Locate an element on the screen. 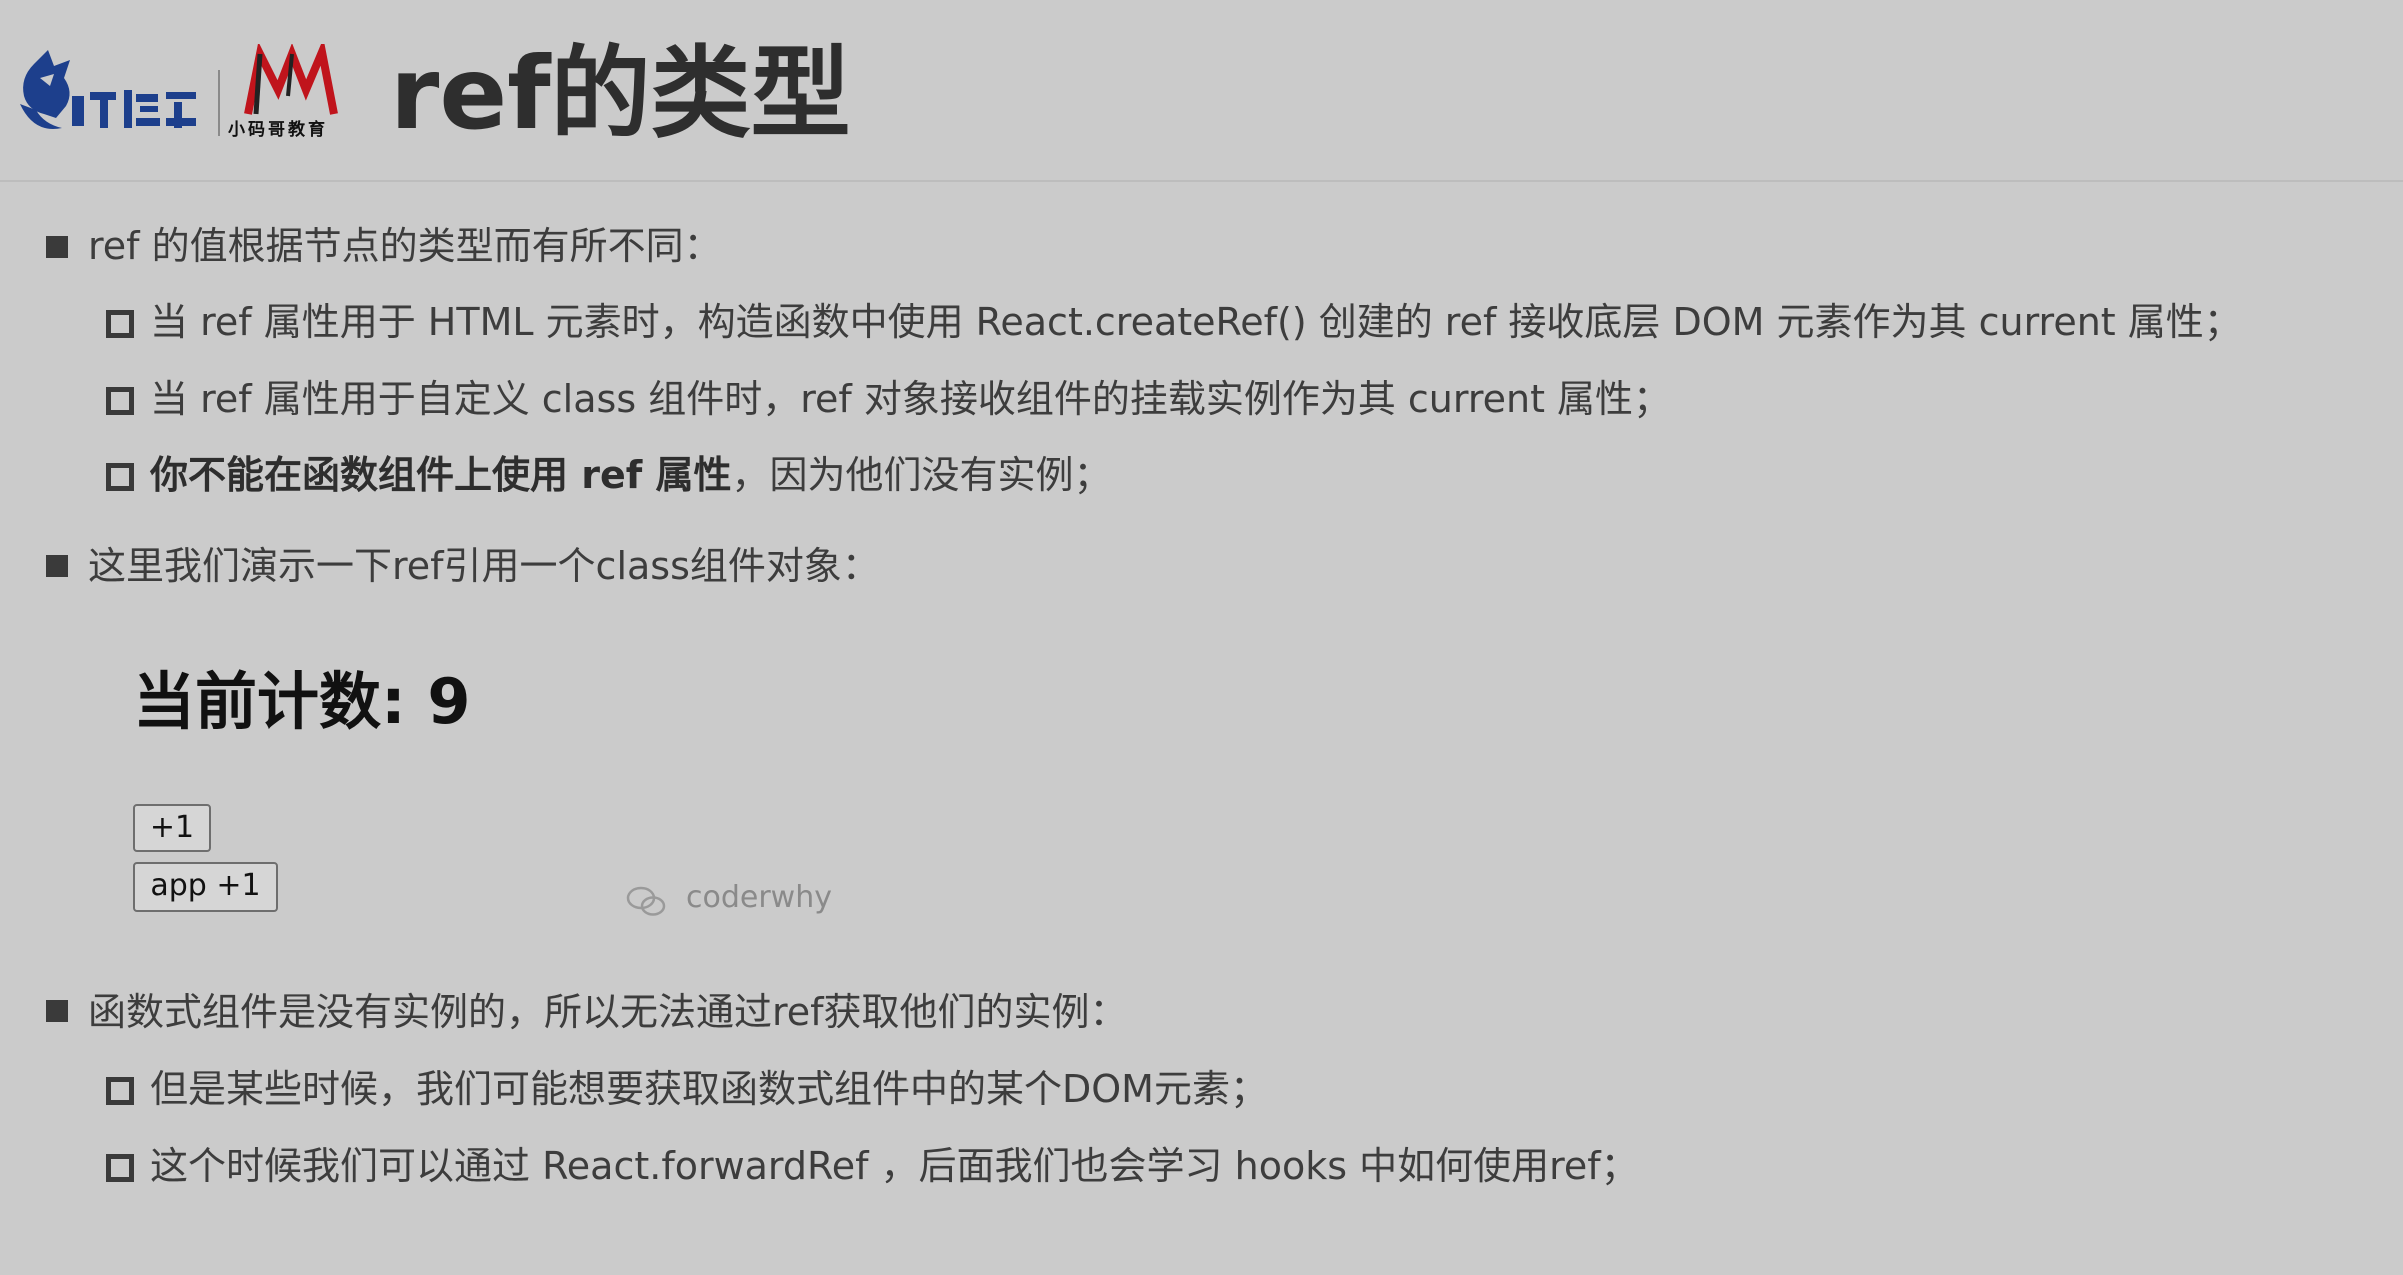  sub-bullet-text: 但是某些时候，我们可能想要获取函数式组件中的某个DOM元素； is located at coordinates (709, 1089).